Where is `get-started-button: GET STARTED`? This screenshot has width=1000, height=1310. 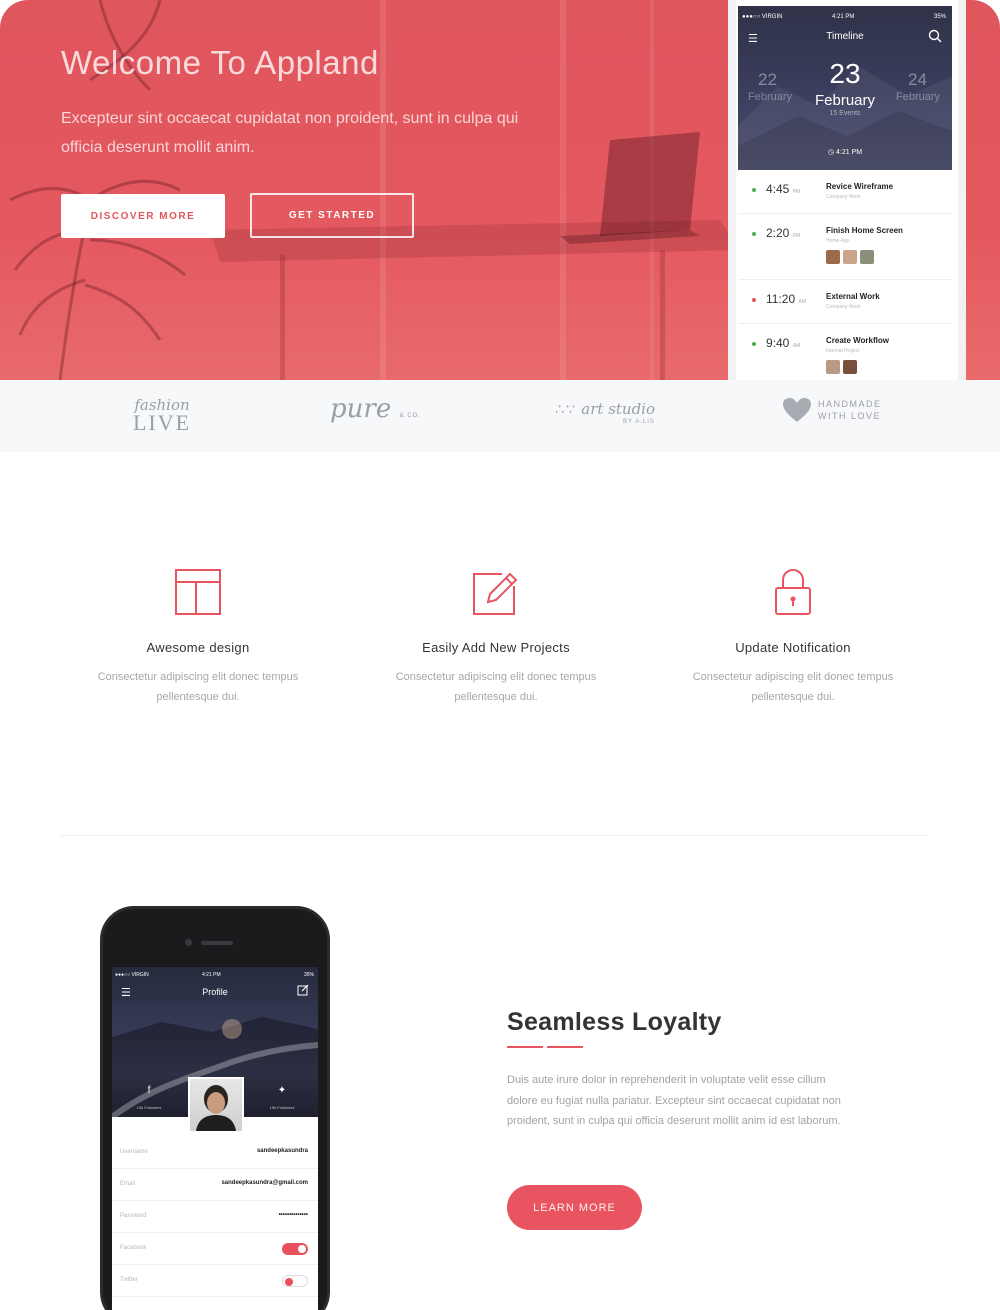 get-started-button: GET STARTED is located at coordinates (332, 215).